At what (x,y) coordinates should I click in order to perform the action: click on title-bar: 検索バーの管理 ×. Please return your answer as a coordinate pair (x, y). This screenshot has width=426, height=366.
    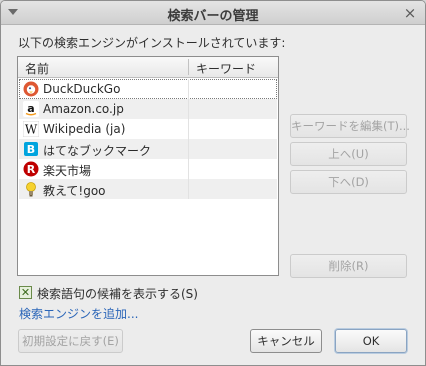
    Looking at the image, I should click on (213, 13).